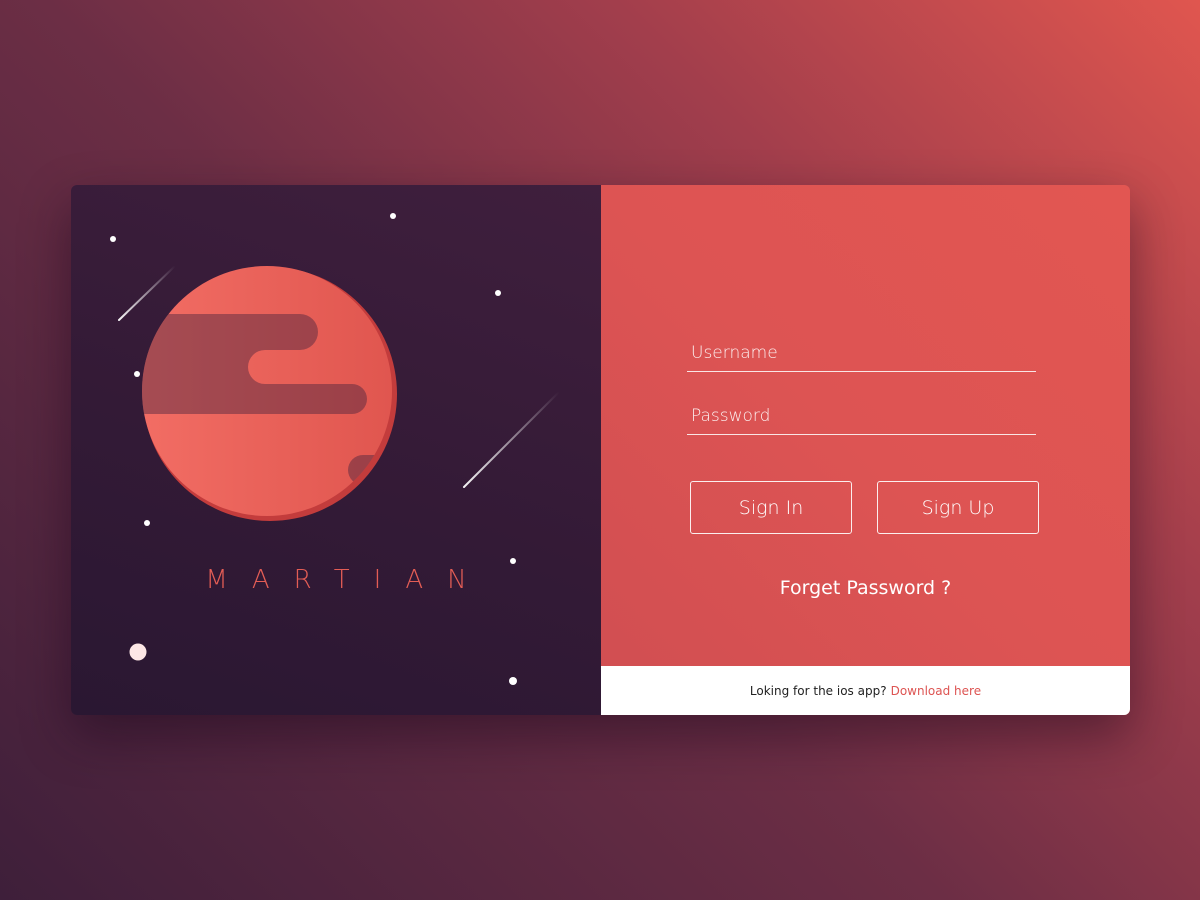  I want to click on password-field, so click(865, 414).